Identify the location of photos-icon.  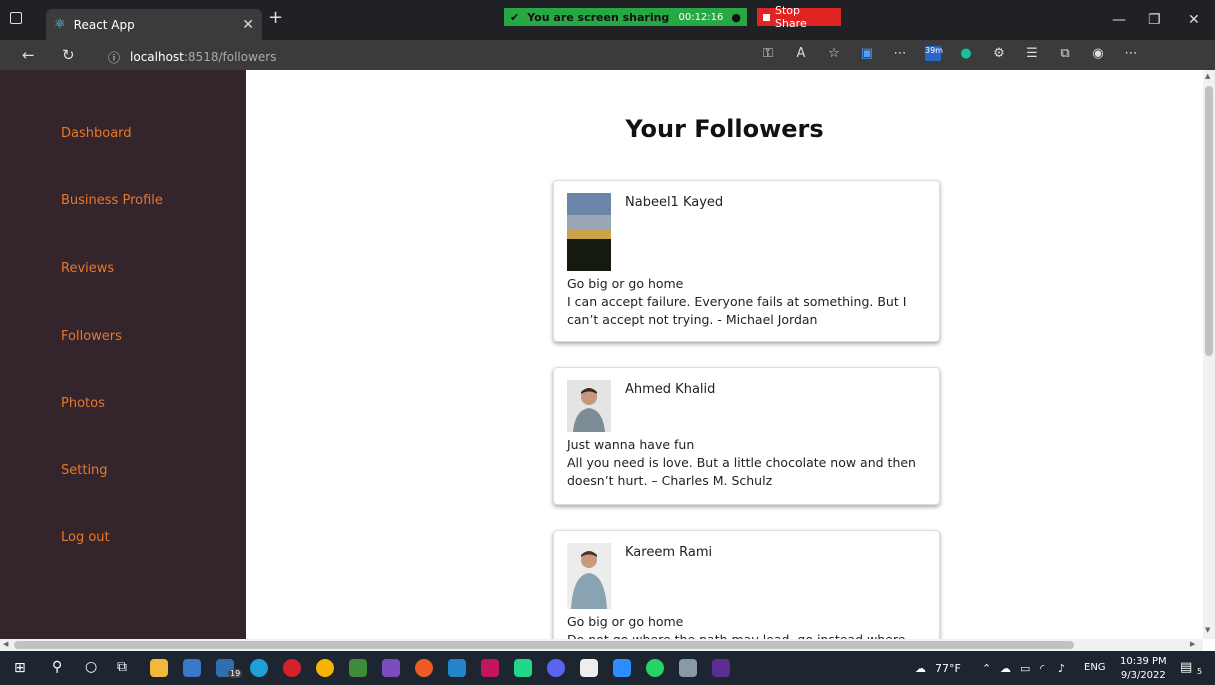
(688, 668).